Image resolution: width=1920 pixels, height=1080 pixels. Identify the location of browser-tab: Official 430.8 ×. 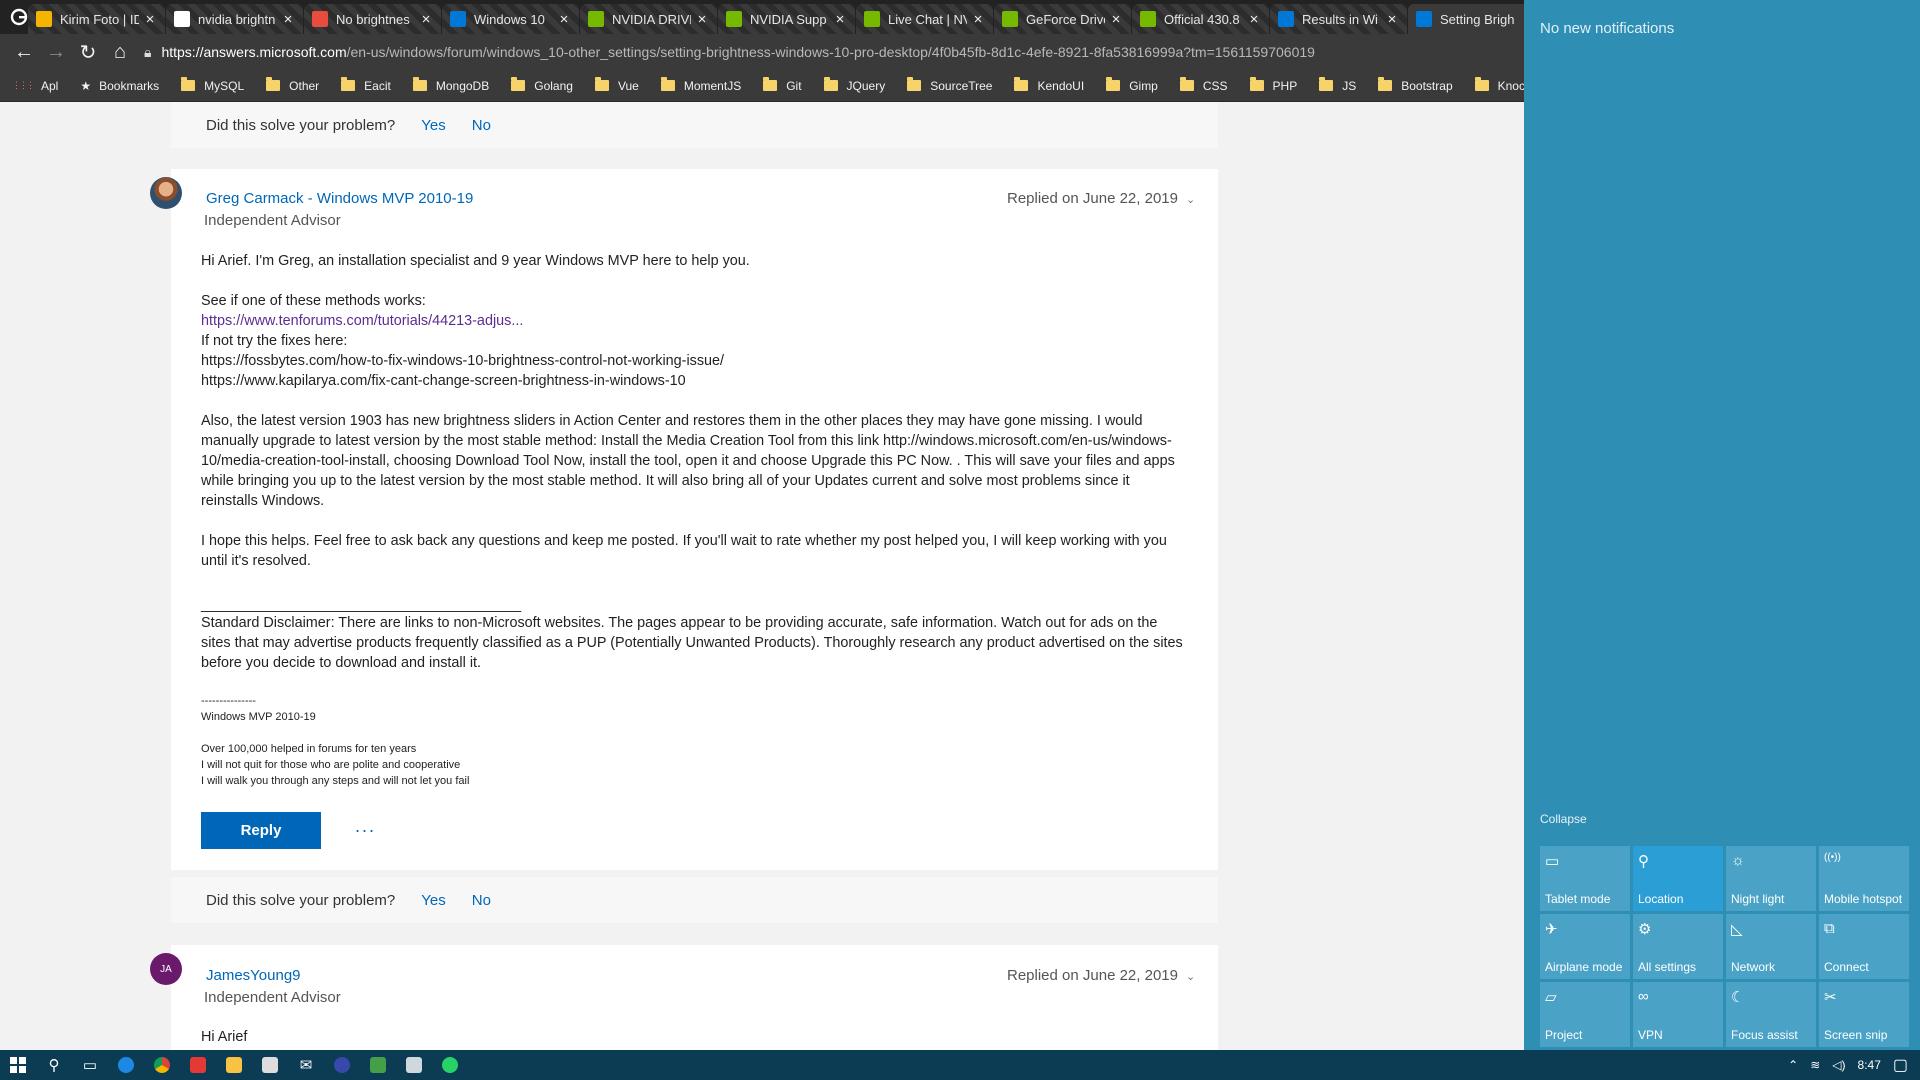
(1200, 19).